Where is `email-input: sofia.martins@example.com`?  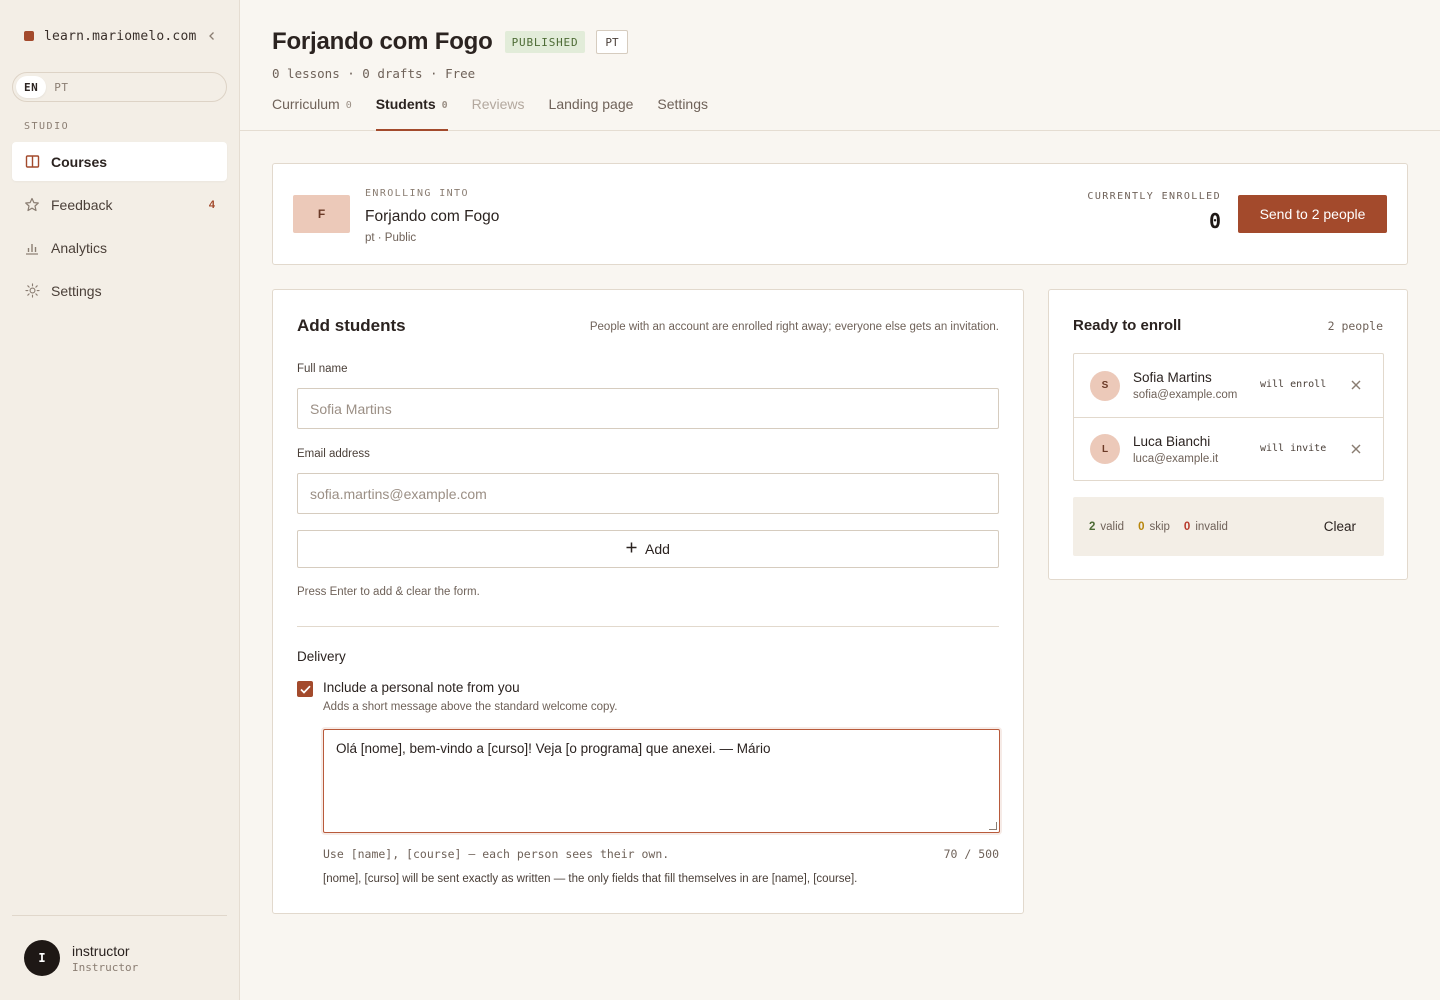
email-input: sofia.martins@example.com is located at coordinates (648, 493).